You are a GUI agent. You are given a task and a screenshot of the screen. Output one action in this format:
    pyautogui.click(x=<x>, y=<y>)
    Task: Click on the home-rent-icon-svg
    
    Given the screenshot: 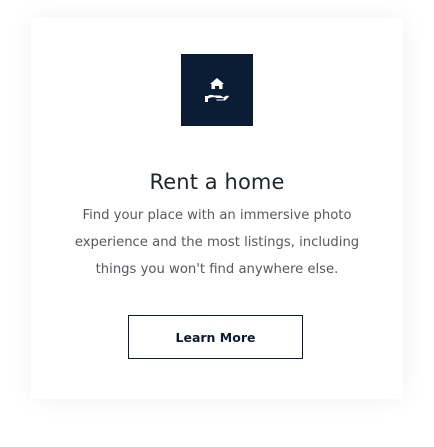 What is the action you would take?
    pyautogui.click(x=217, y=90)
    